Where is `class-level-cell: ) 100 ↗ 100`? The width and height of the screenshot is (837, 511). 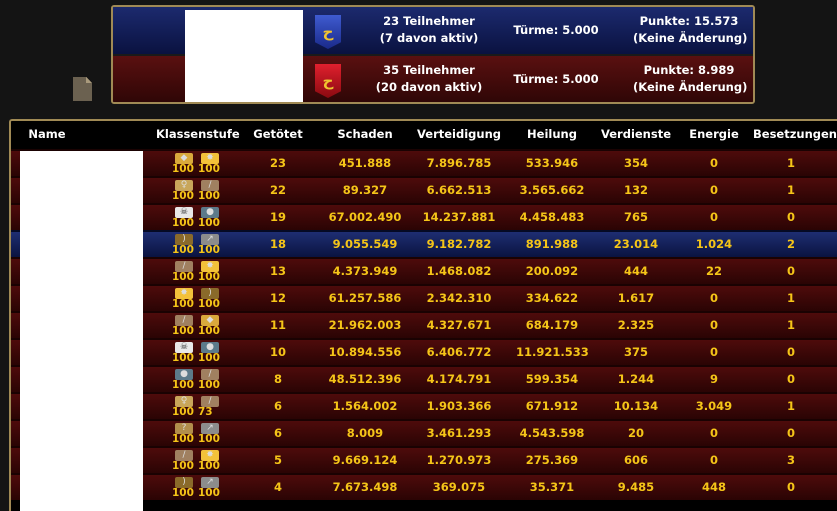
class-level-cell: ) 100 ↗ 100 is located at coordinates (200, 488).